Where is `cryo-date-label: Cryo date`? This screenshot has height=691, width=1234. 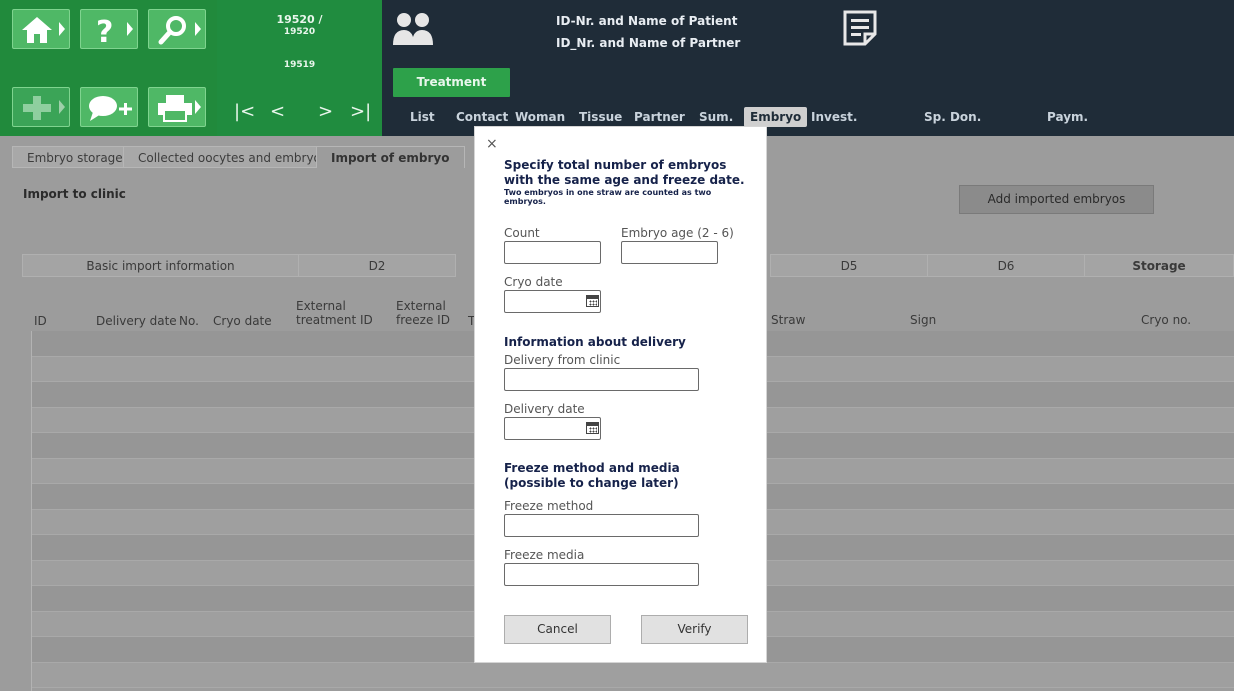 cryo-date-label: Cryo date is located at coordinates (533, 282).